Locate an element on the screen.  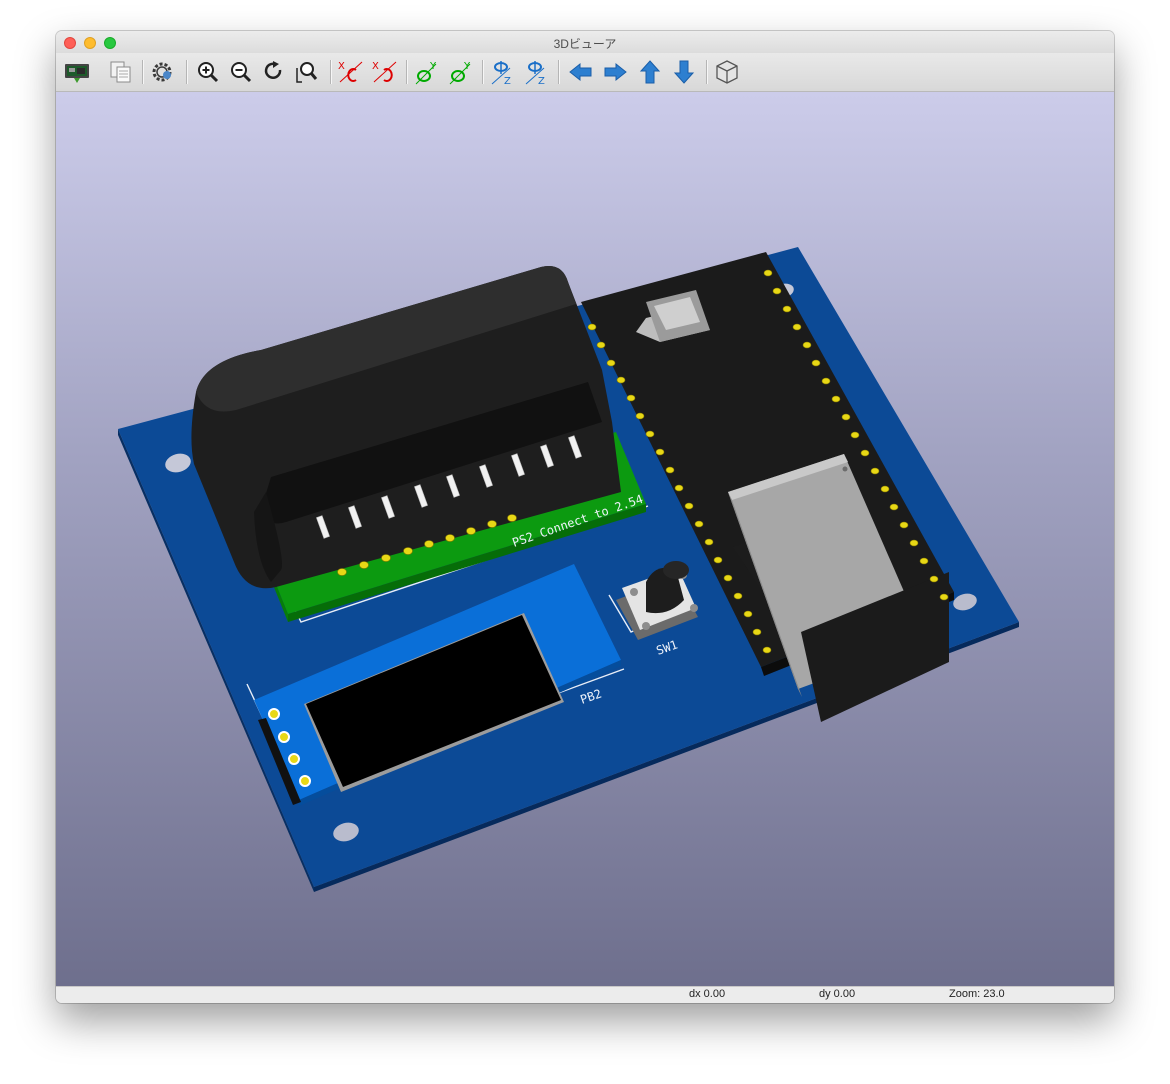
toolbar: X X Y Y Z Z is located at coordinates (585, 72).